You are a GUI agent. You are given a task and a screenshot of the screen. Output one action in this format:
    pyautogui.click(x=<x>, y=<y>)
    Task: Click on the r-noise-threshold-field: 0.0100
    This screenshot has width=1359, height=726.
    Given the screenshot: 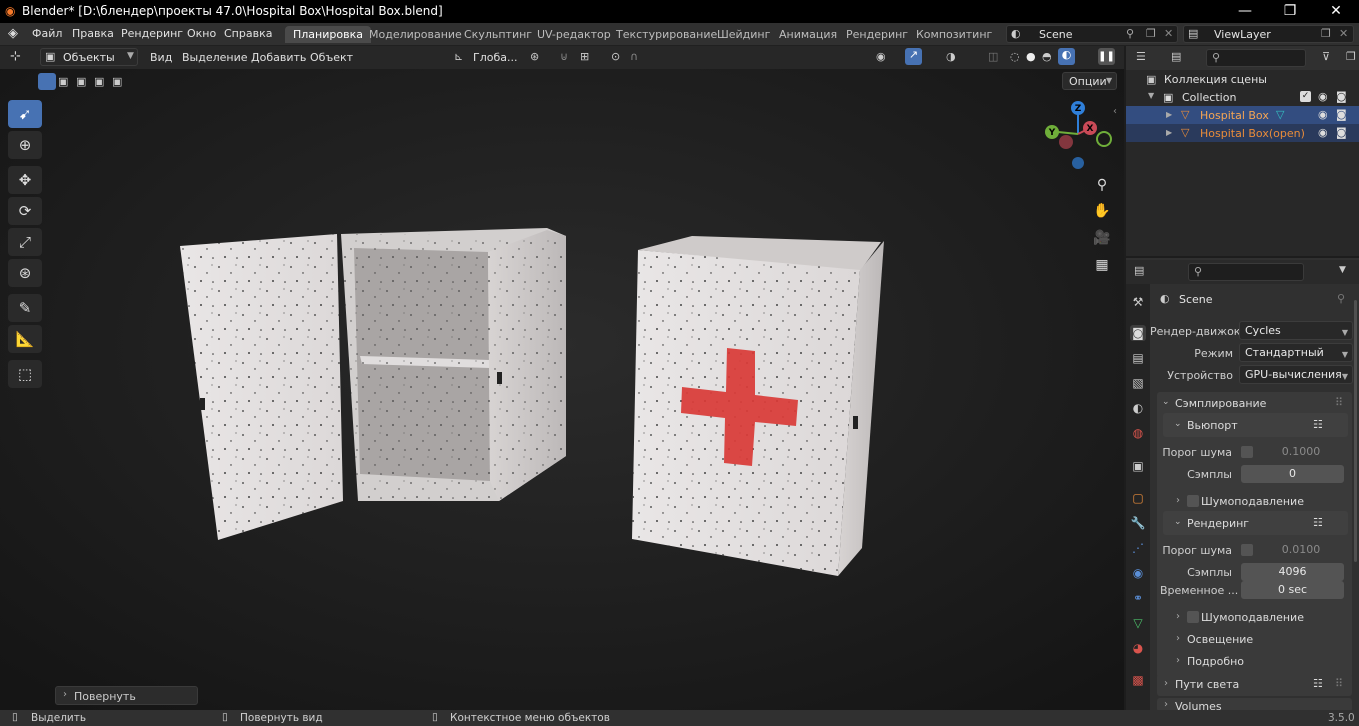 What is the action you would take?
    pyautogui.click(x=1301, y=550)
    